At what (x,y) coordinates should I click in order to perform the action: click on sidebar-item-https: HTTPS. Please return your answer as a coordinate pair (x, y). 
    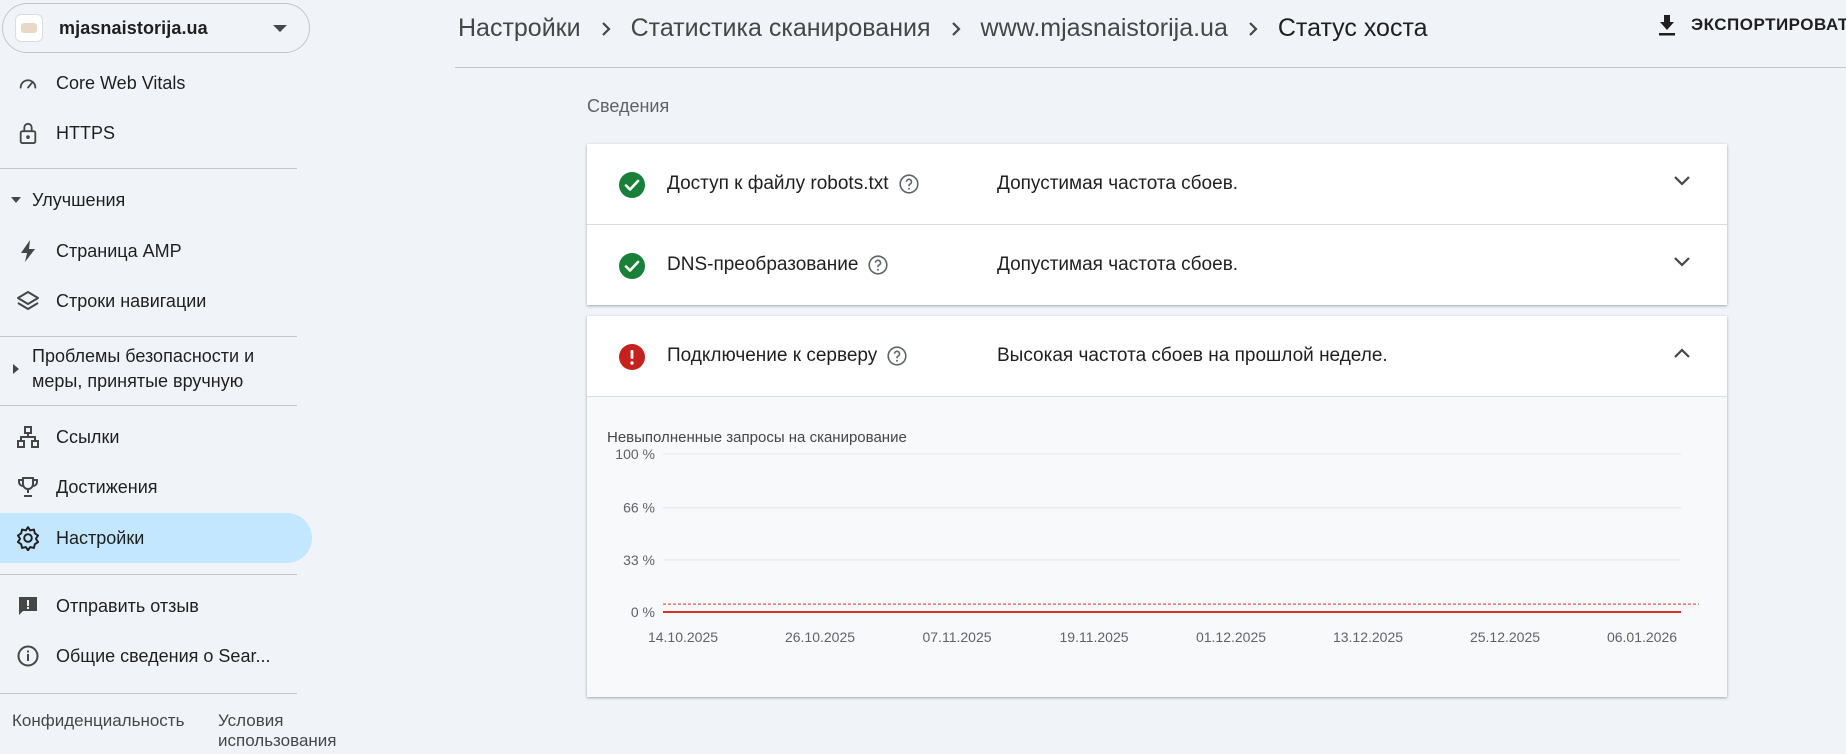
    Looking at the image, I should click on (156, 133).